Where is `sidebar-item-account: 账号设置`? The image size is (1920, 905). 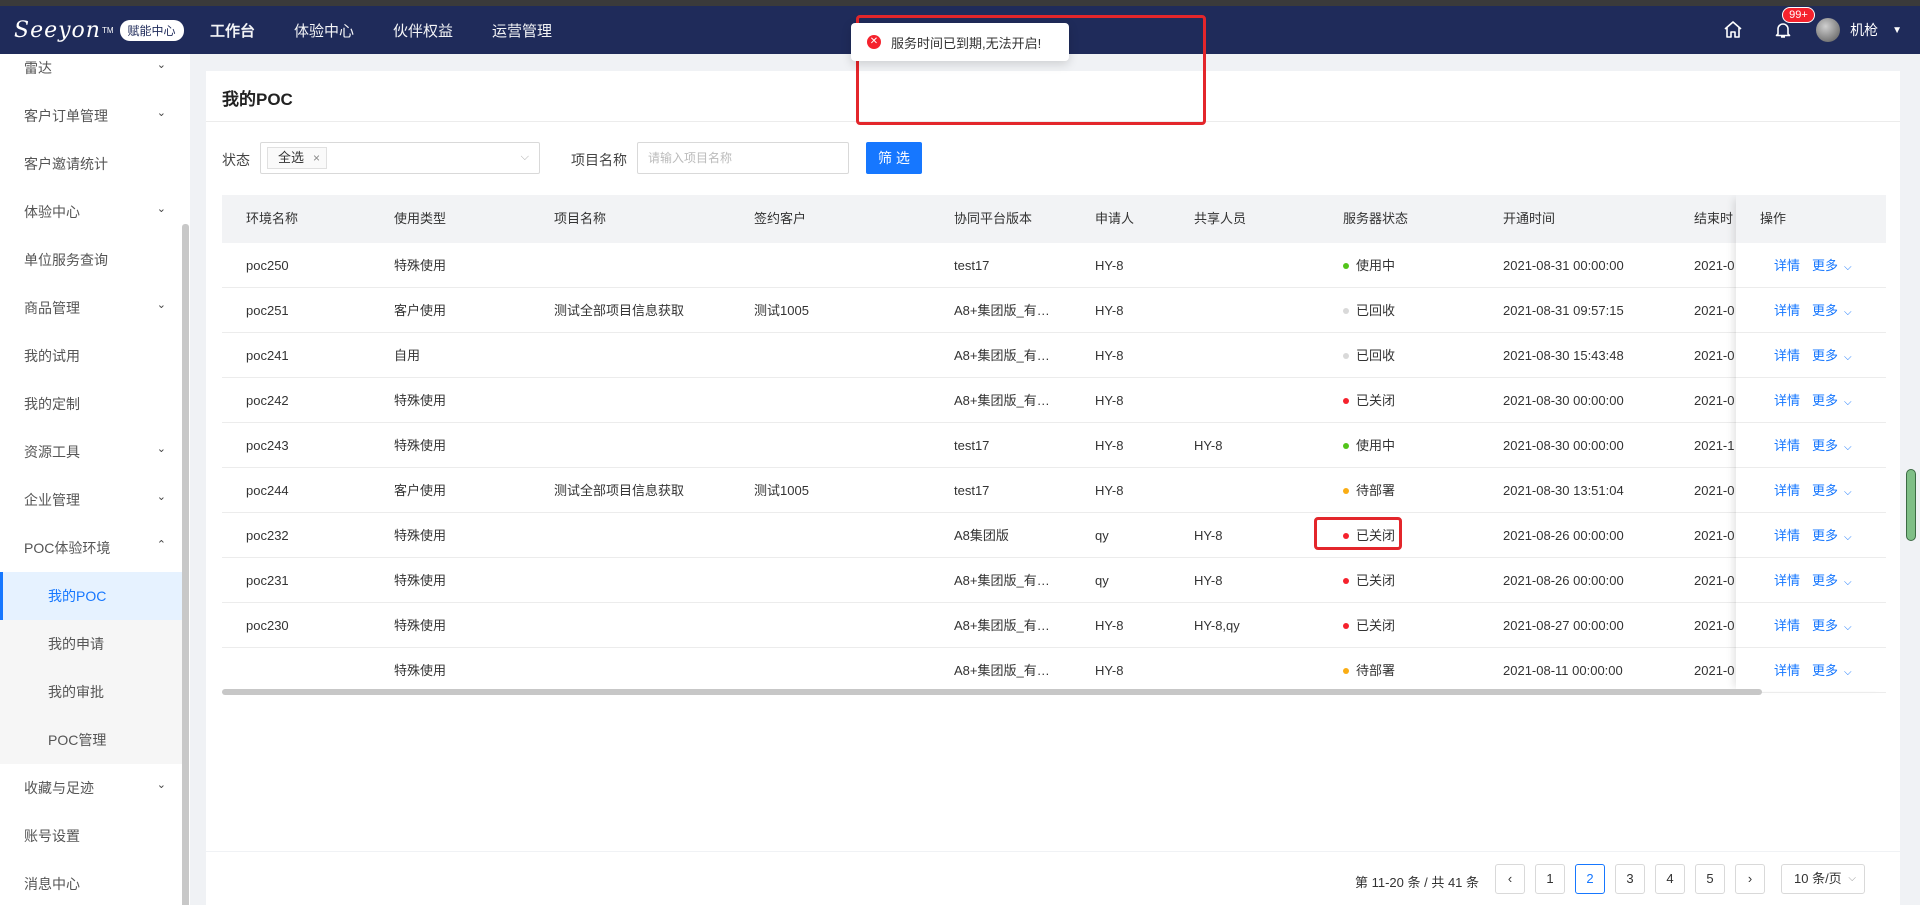
sidebar-item-account: 账号设置 is located at coordinates (91, 836).